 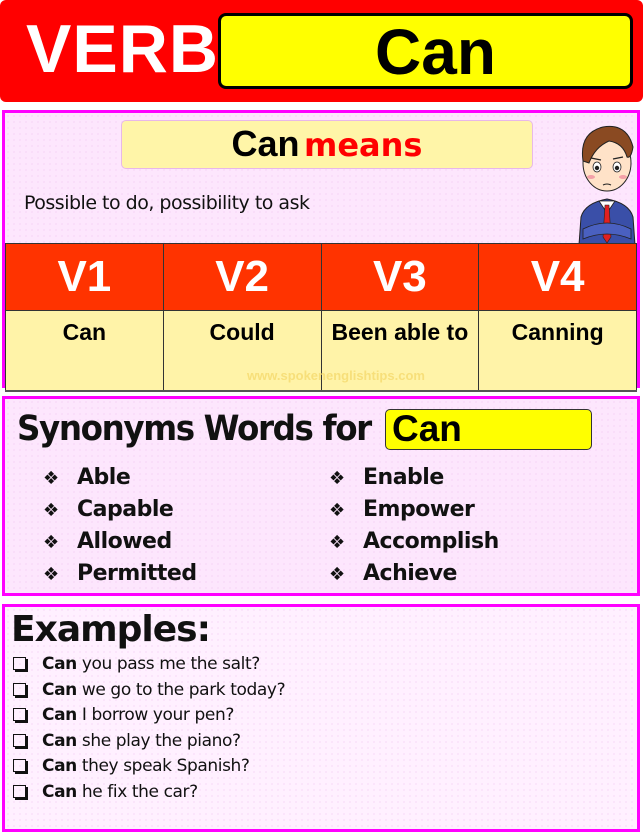 What do you see at coordinates (607, 185) in the screenshot?
I see `confused-businessman-icon` at bounding box center [607, 185].